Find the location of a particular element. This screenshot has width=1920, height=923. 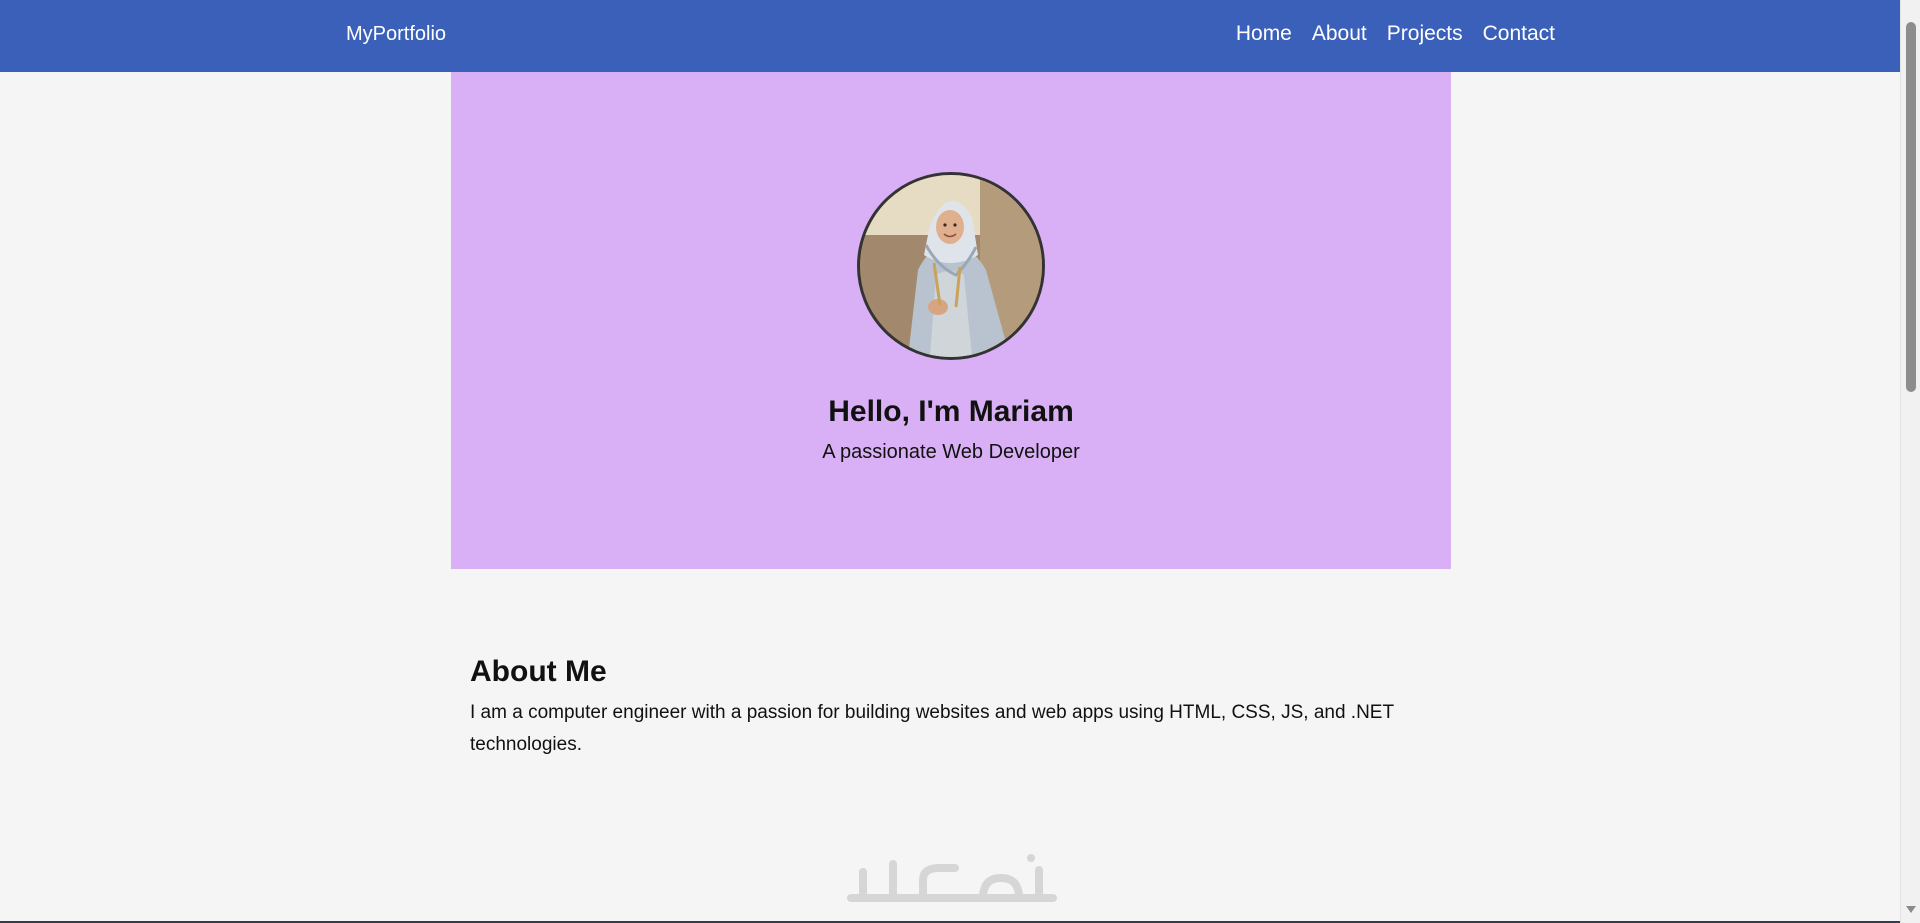

nav-link-contact: Contact is located at coordinates (1519, 34).